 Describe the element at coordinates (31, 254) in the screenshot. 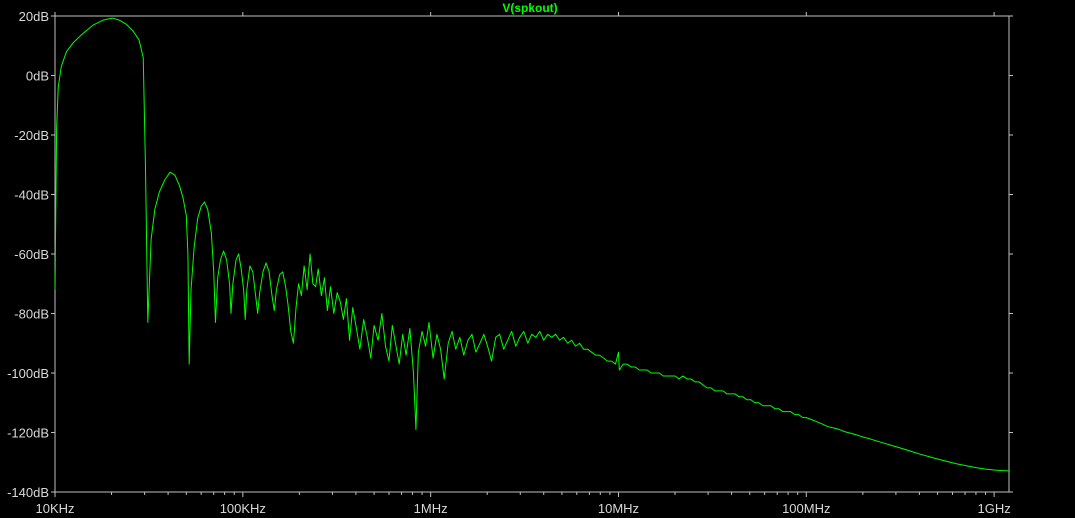

I see `y-tick-label: -60dB` at that location.